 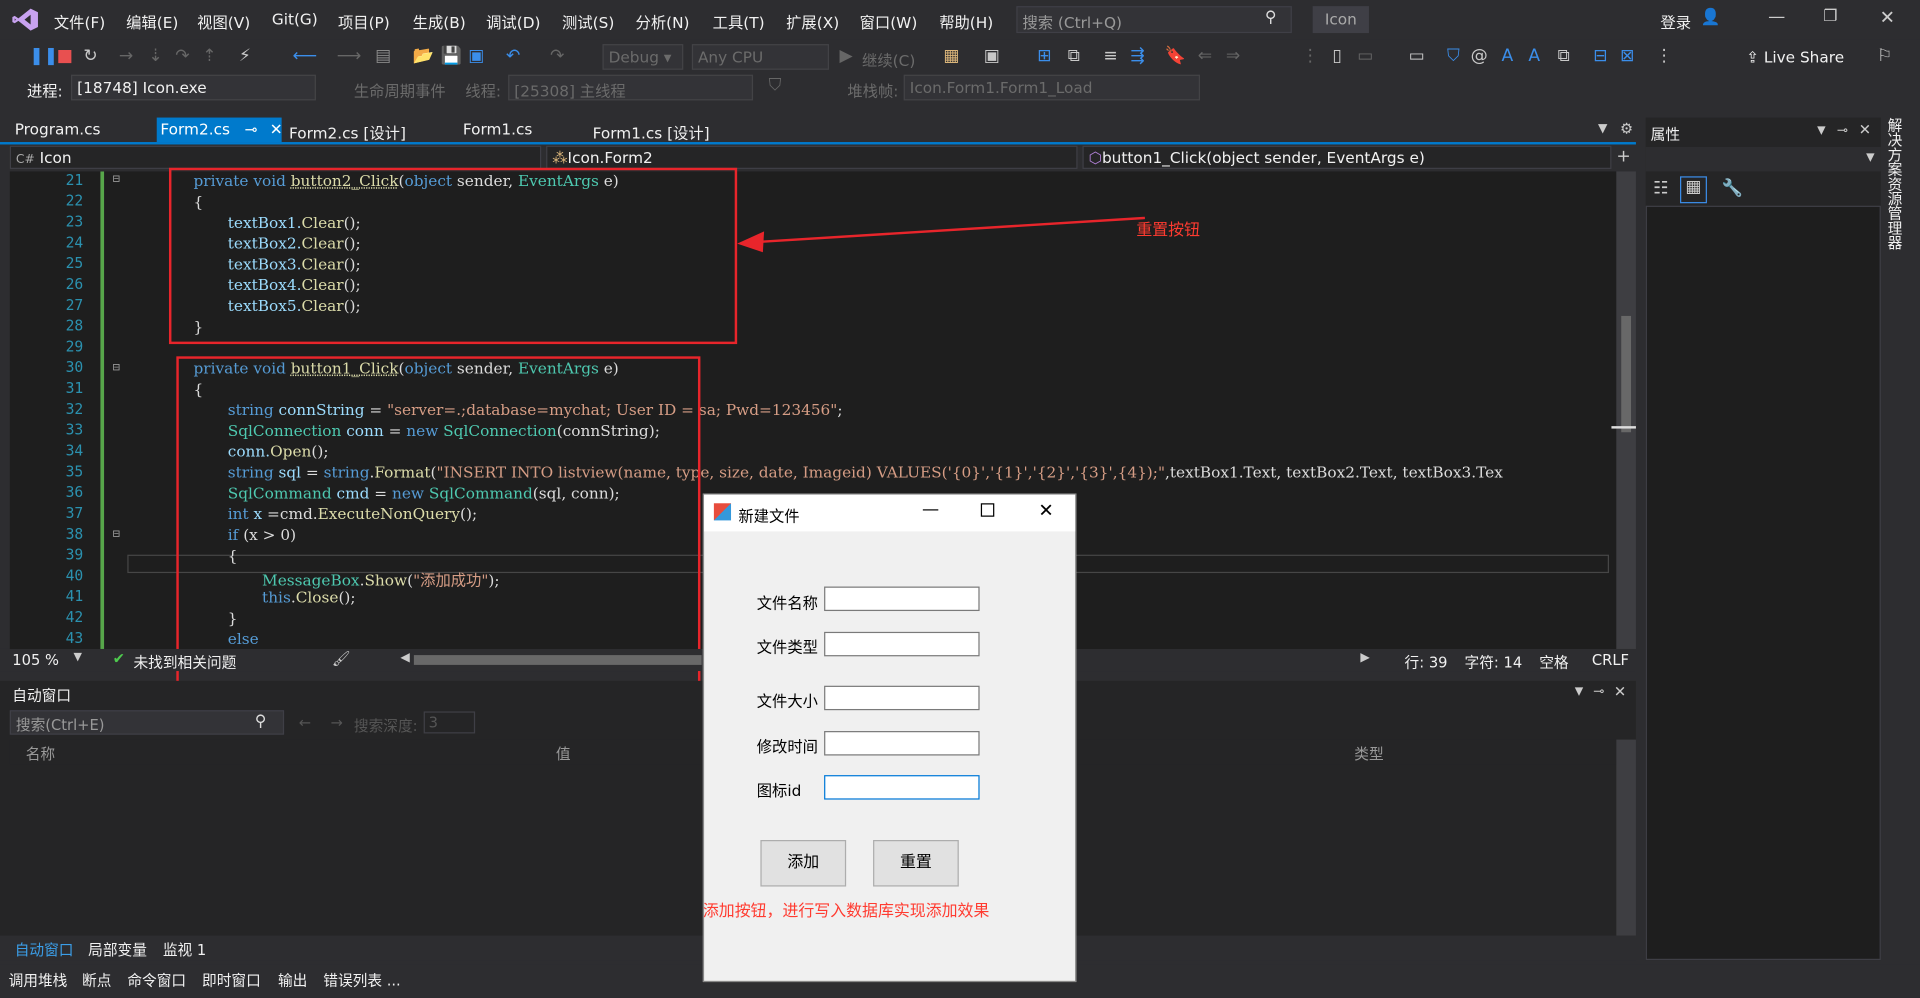 What do you see at coordinates (1602, 128) in the screenshot?
I see `tab-dropdown-icon: ▼` at bounding box center [1602, 128].